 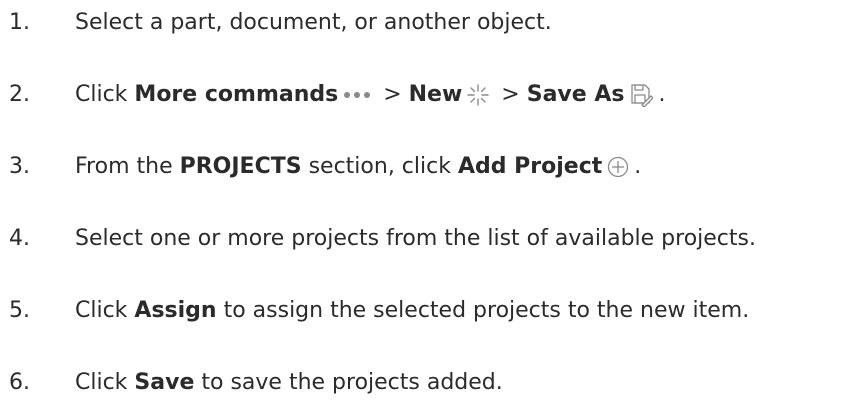 I want to click on save-as-icon, so click(x=641, y=95).